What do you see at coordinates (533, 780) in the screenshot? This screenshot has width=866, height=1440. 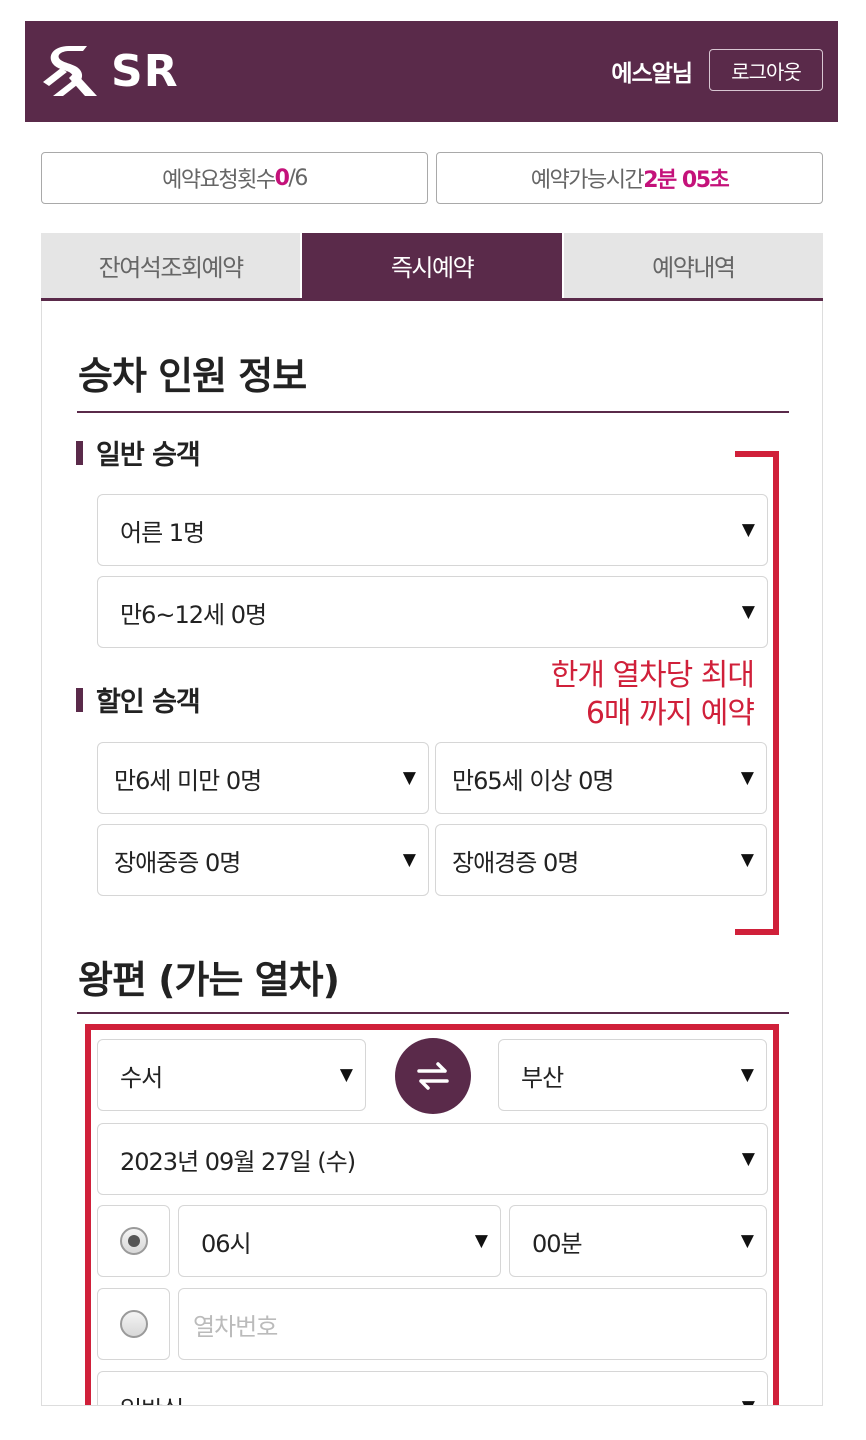 I see `senior-count-value: 만65세 이상 0명` at bounding box center [533, 780].